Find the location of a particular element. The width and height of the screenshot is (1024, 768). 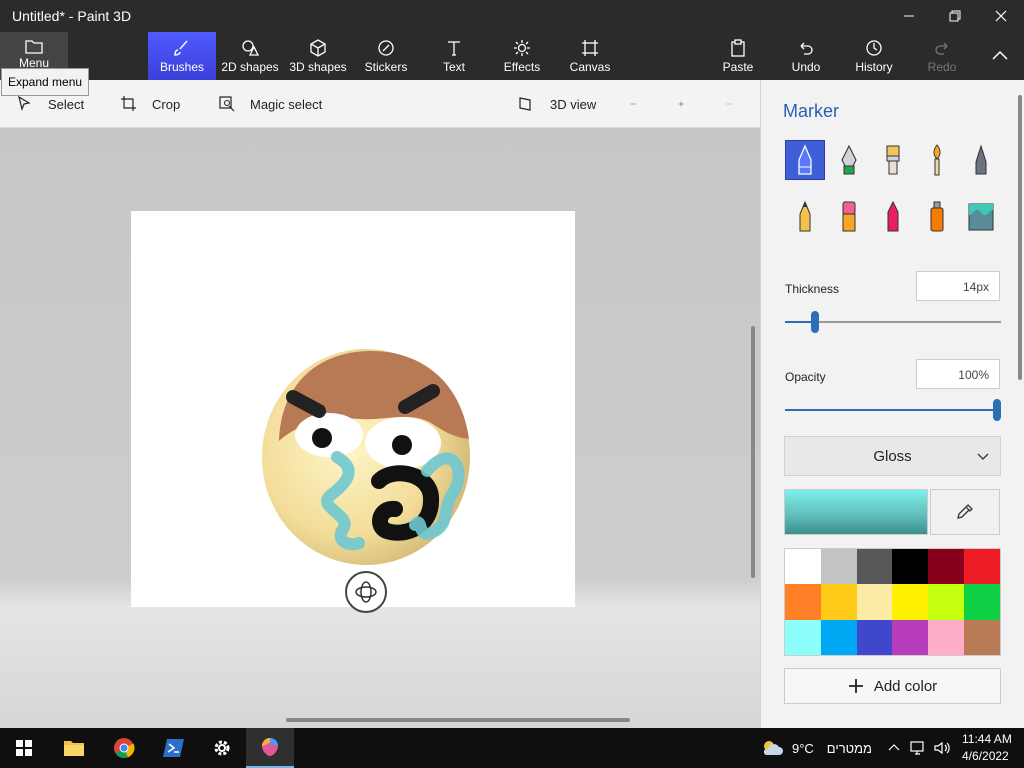

minimize-button is located at coordinates (909, 16).